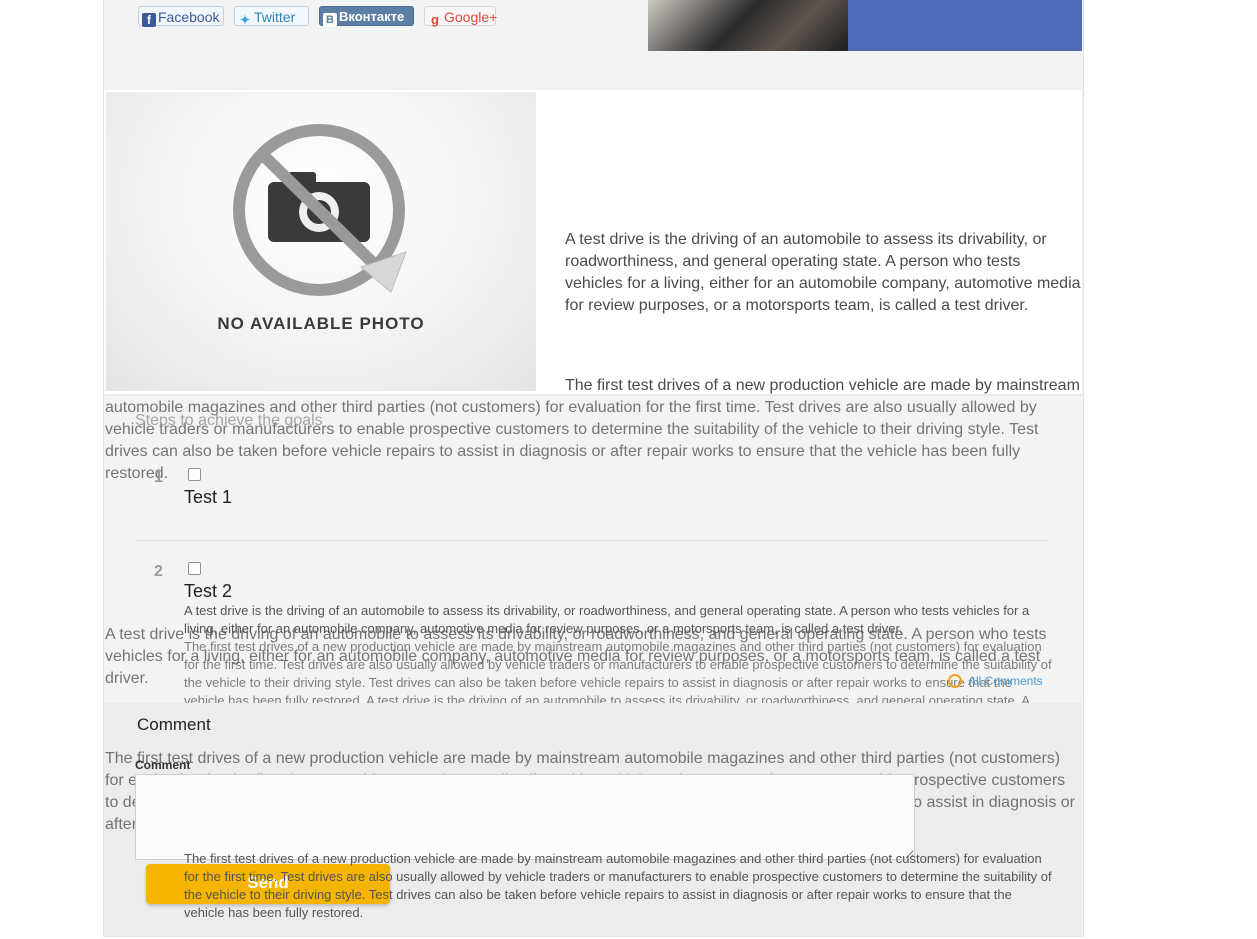 The width and height of the screenshot is (1257, 939). I want to click on facebook-share-button: f Facebook, so click(181, 16).